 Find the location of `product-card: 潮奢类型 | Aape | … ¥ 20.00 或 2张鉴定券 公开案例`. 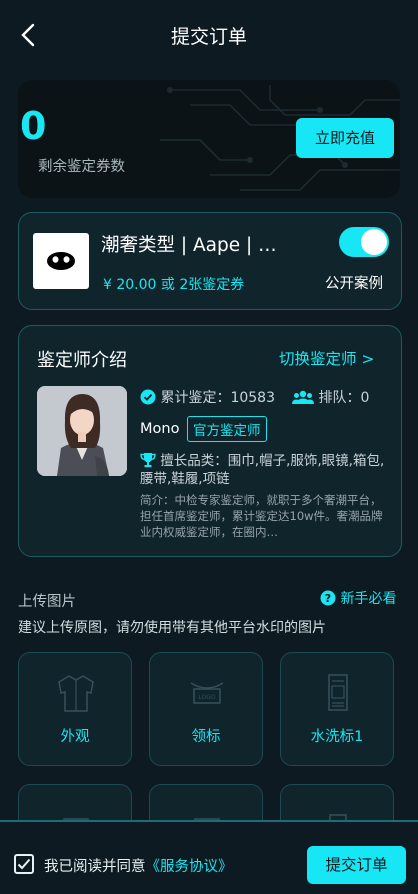

product-card: 潮奢类型 | Aape | … ¥ 20.00 或 2张鉴定券 公开案例 is located at coordinates (210, 261).